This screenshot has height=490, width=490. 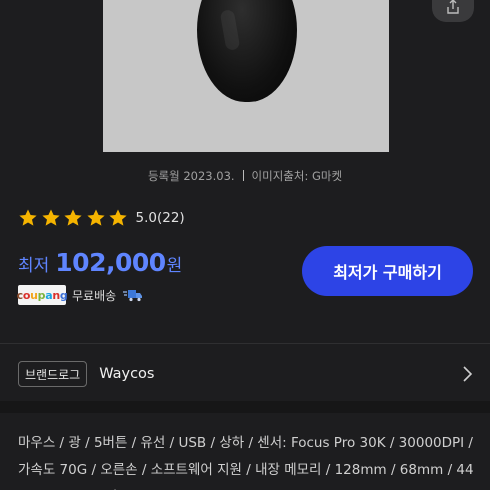 I want to click on share-button, so click(x=453, y=11).